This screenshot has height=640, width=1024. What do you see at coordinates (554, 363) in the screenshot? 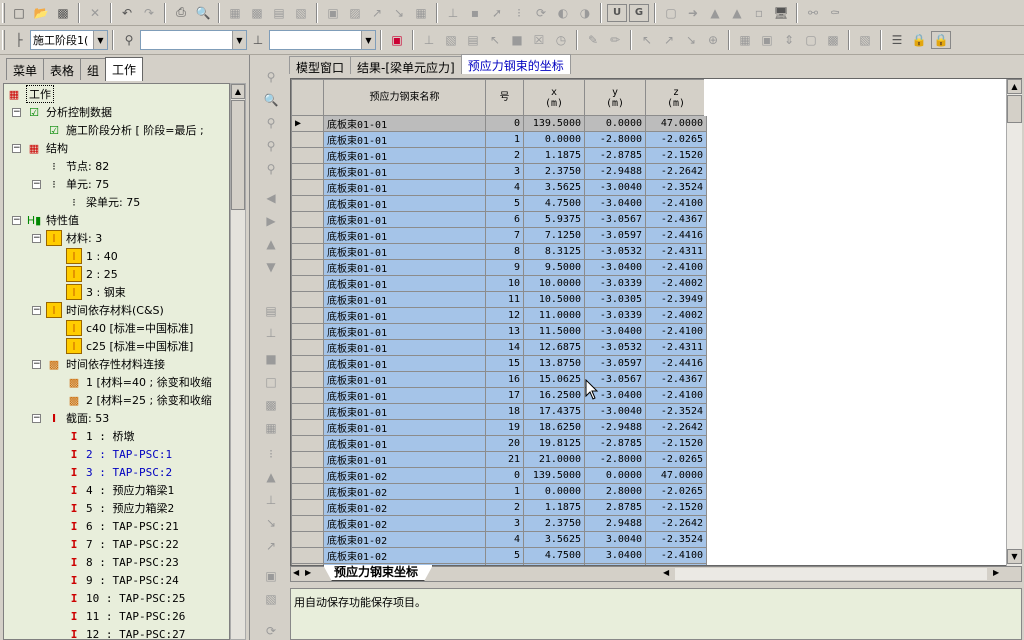
I see `cell-x: 13.8750` at bounding box center [554, 363].